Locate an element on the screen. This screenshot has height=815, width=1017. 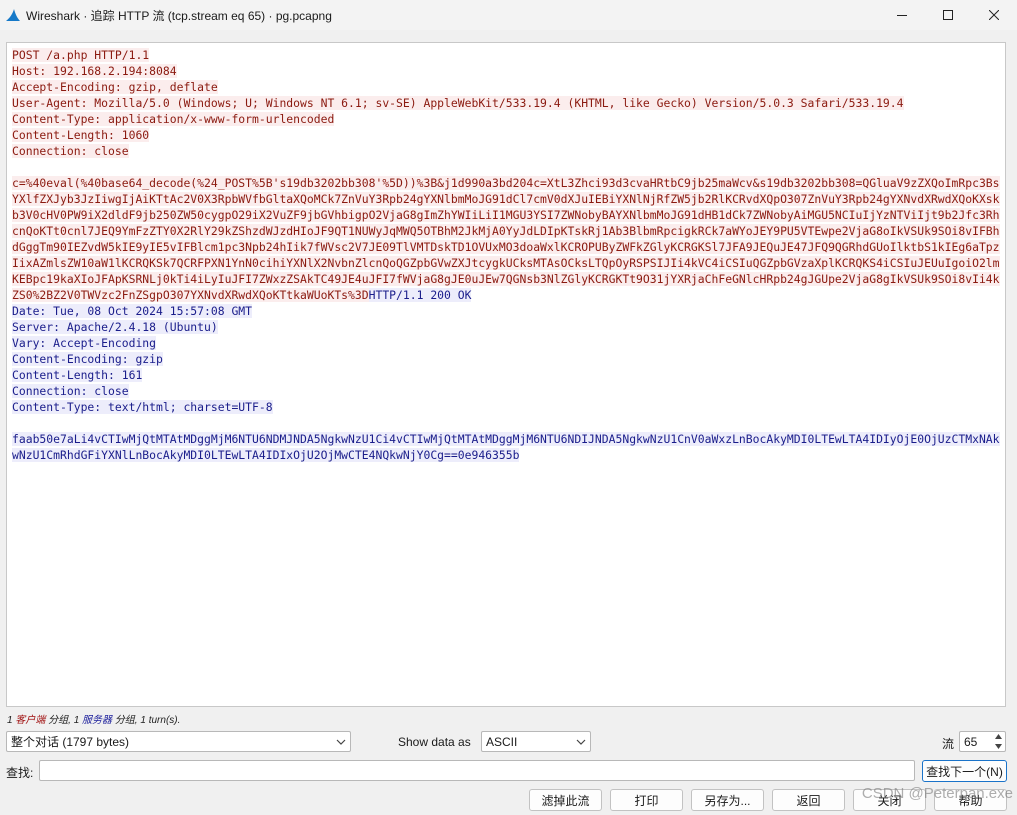
close-button: 关闭 is located at coordinates (889, 800).